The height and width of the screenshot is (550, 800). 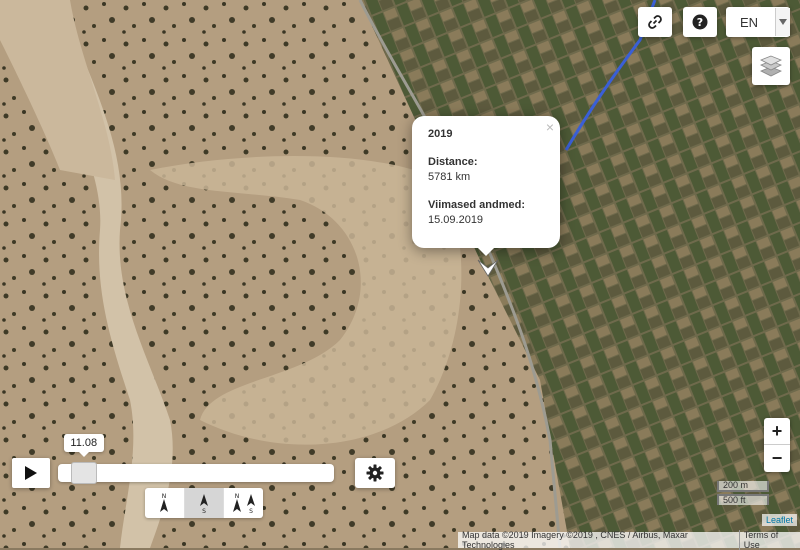 What do you see at coordinates (486, 251) in the screenshot?
I see `popup-tip` at bounding box center [486, 251].